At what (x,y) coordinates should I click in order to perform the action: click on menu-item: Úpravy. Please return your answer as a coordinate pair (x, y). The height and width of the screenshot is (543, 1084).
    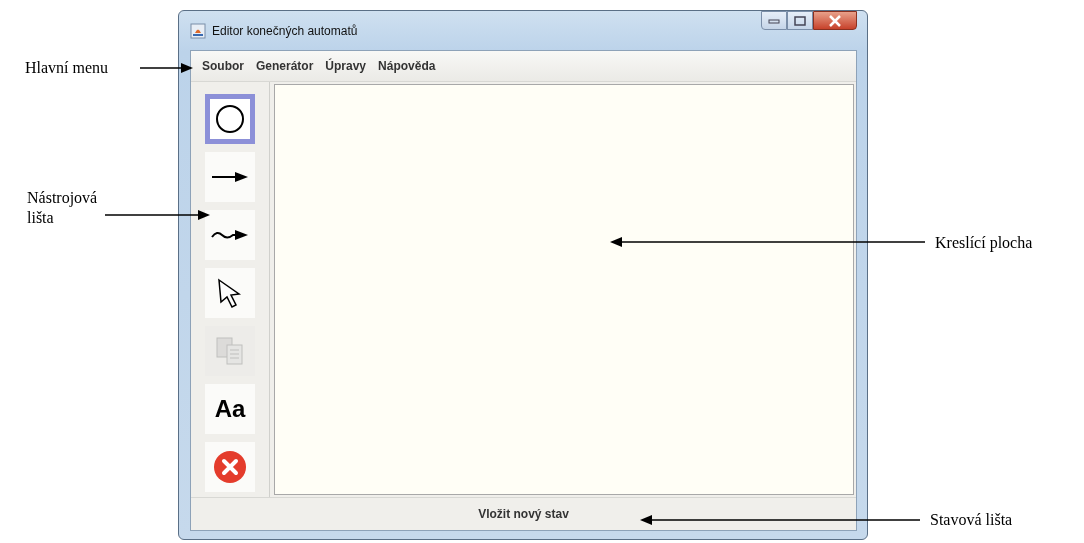
    Looking at the image, I should click on (346, 66).